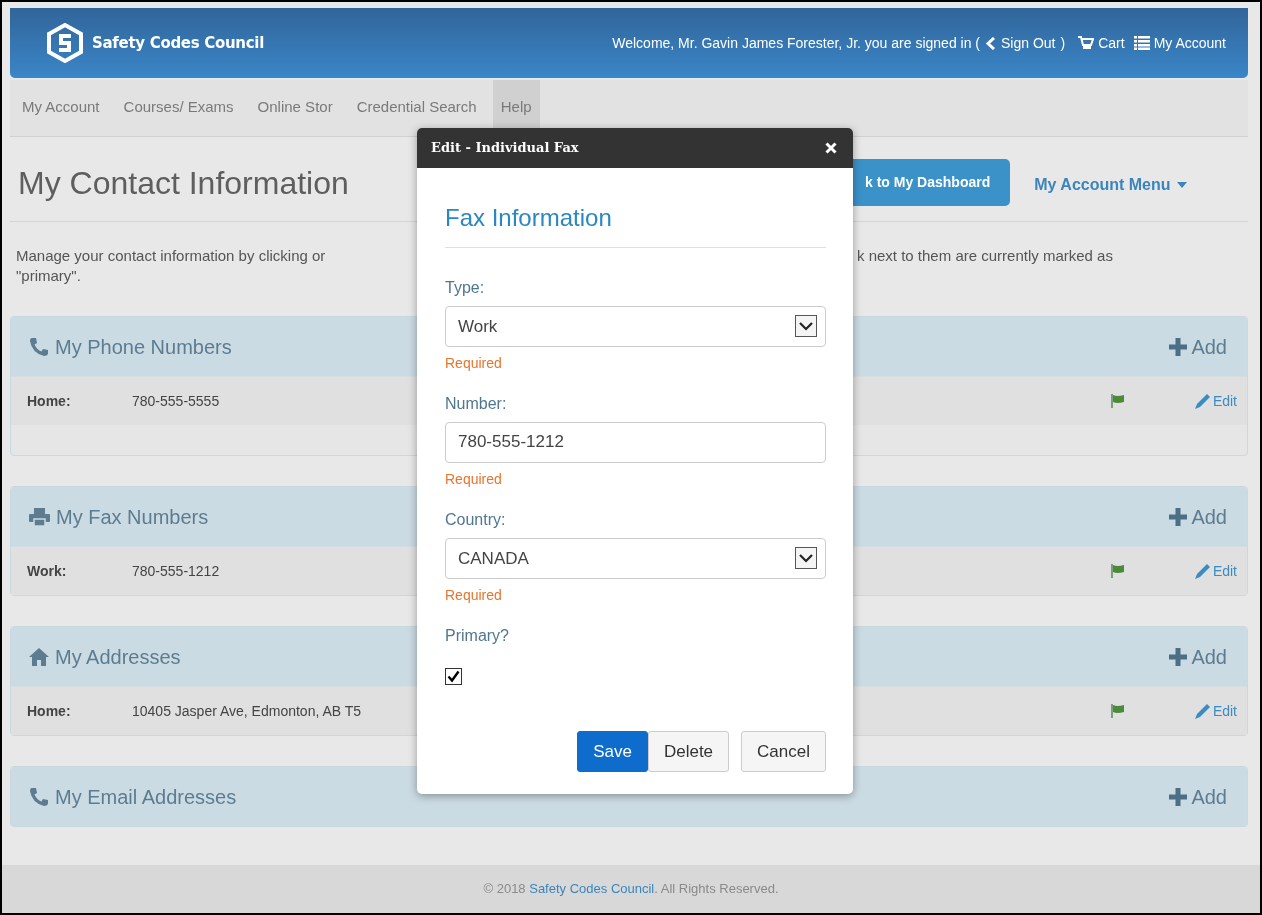 The height and width of the screenshot is (915, 1262). What do you see at coordinates (118, 657) in the screenshot?
I see `panel-title: My Addresses` at bounding box center [118, 657].